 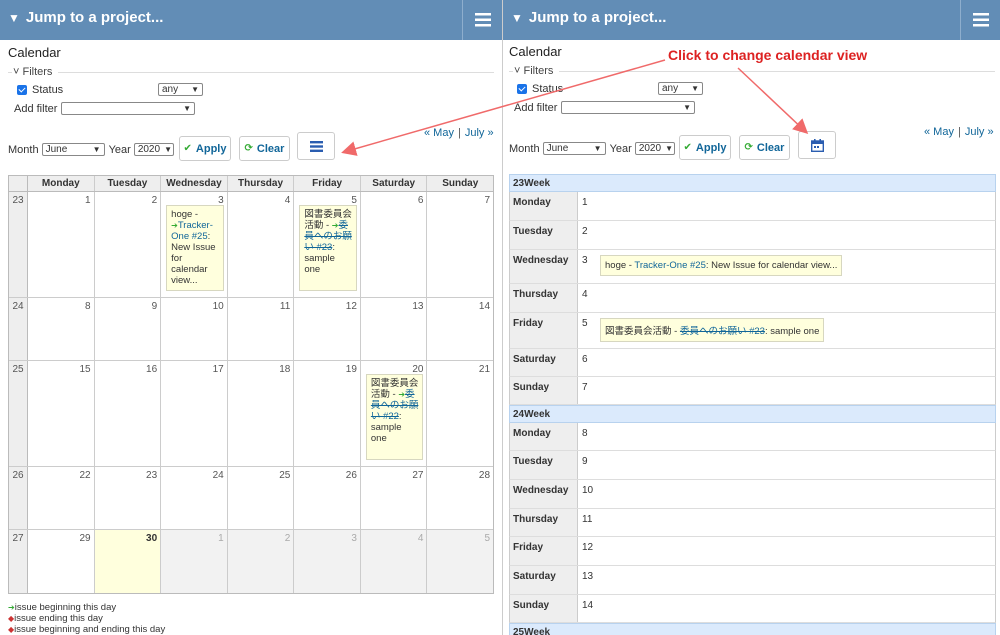 I want to click on day-cell: 26, so click(x=327, y=498).